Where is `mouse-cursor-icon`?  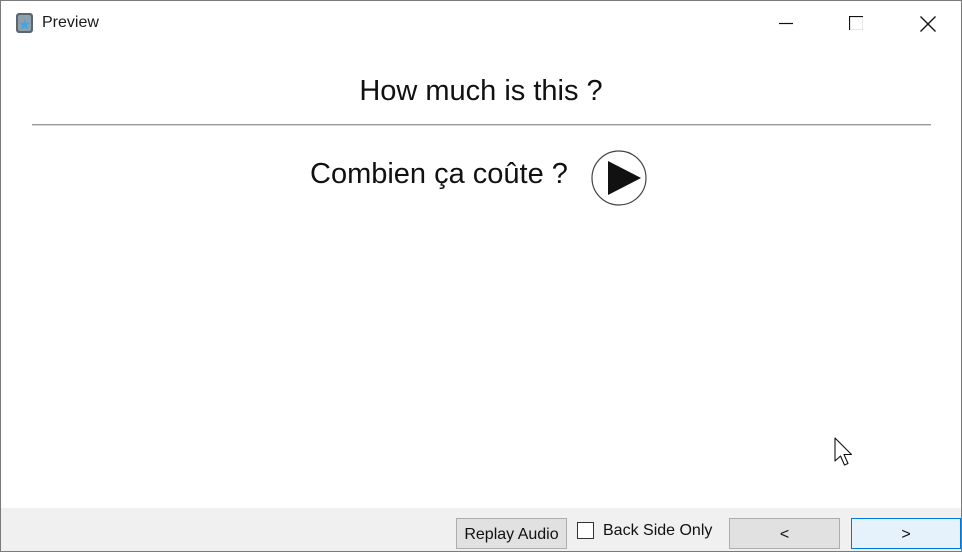 mouse-cursor-icon is located at coordinates (844, 454).